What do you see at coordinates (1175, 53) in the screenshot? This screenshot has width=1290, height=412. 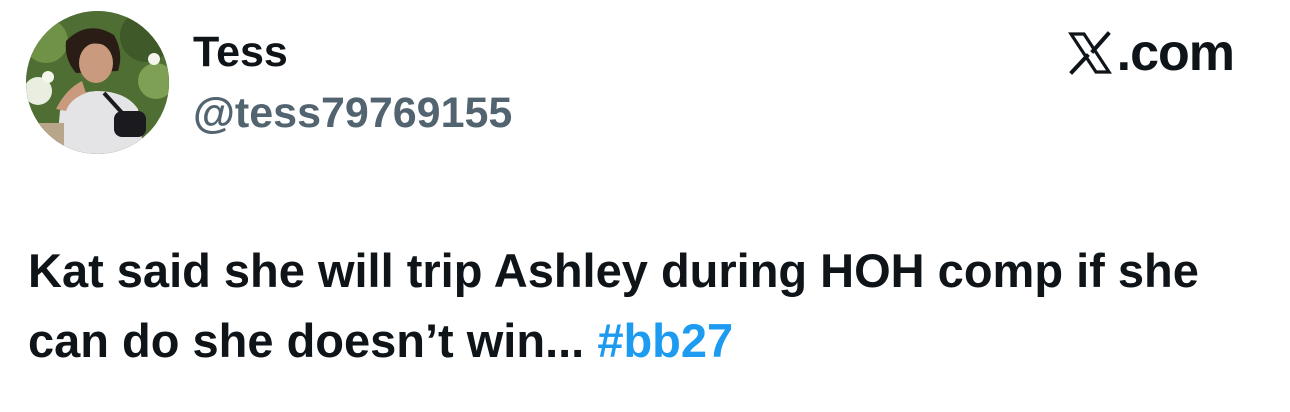 I see `site-label: .com` at bounding box center [1175, 53].